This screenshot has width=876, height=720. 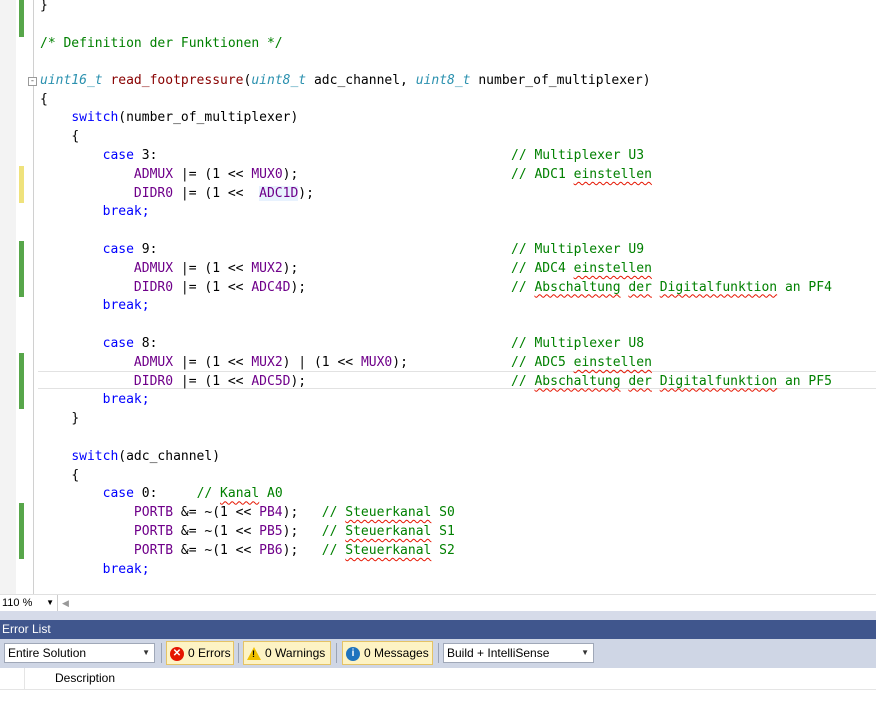 What do you see at coordinates (247, 532) in the screenshot?
I see `code-line: PORTB &= ~(1 << PB5); // Steuerkanal S1` at bounding box center [247, 532].